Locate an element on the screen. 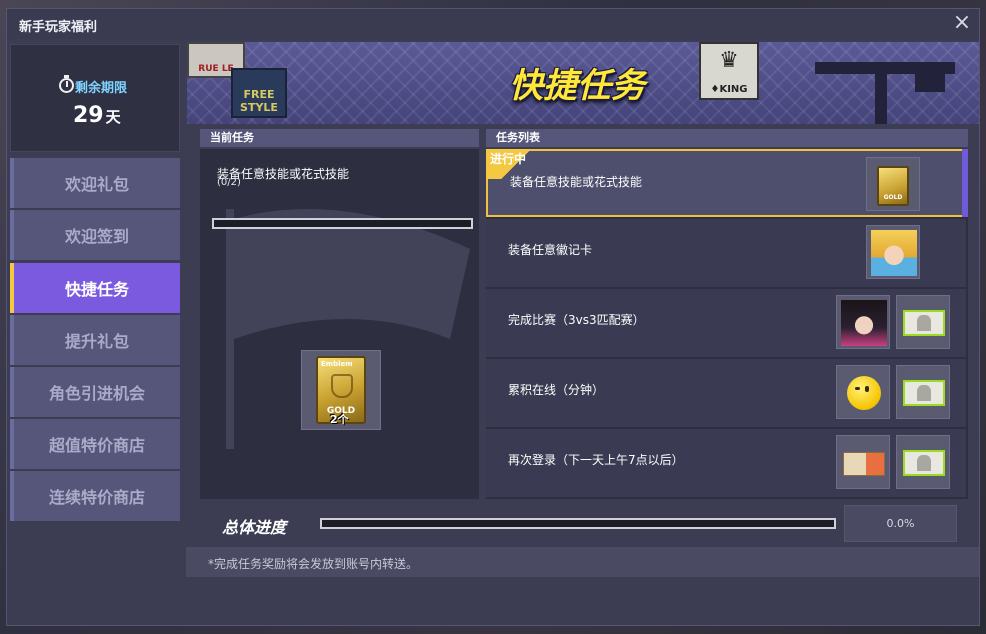 This screenshot has width=986, height=634. remain-label-text: 剩余期限 is located at coordinates (101, 88).